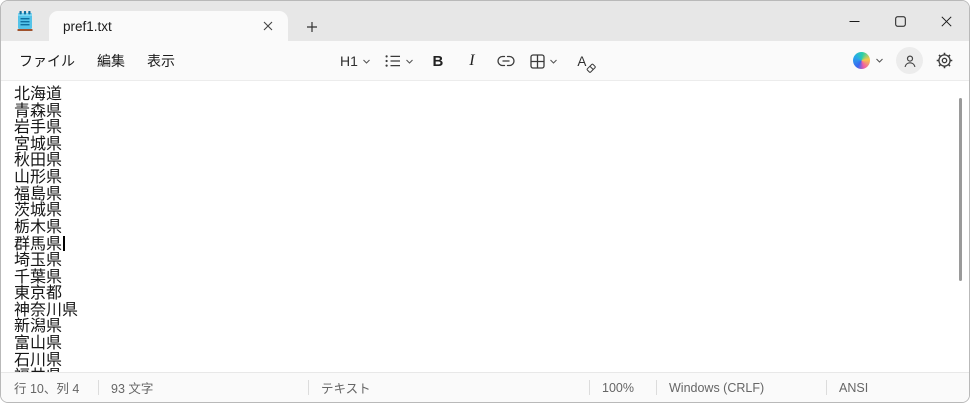  What do you see at coordinates (578, 21) in the screenshot?
I see `titlebar-drag-region` at bounding box center [578, 21].